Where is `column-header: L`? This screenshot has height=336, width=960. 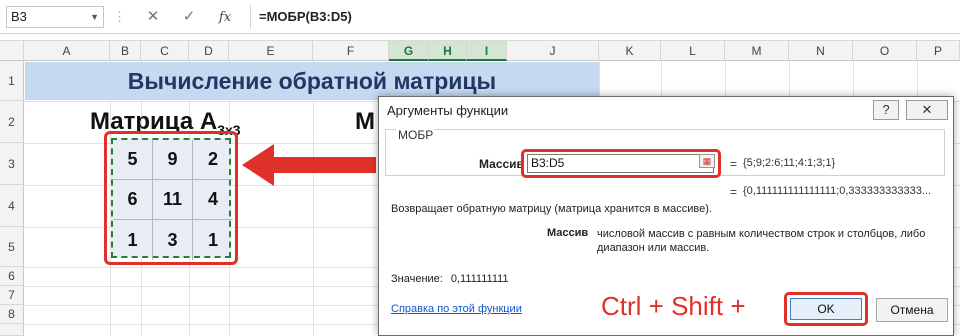
column-header: L is located at coordinates (693, 51).